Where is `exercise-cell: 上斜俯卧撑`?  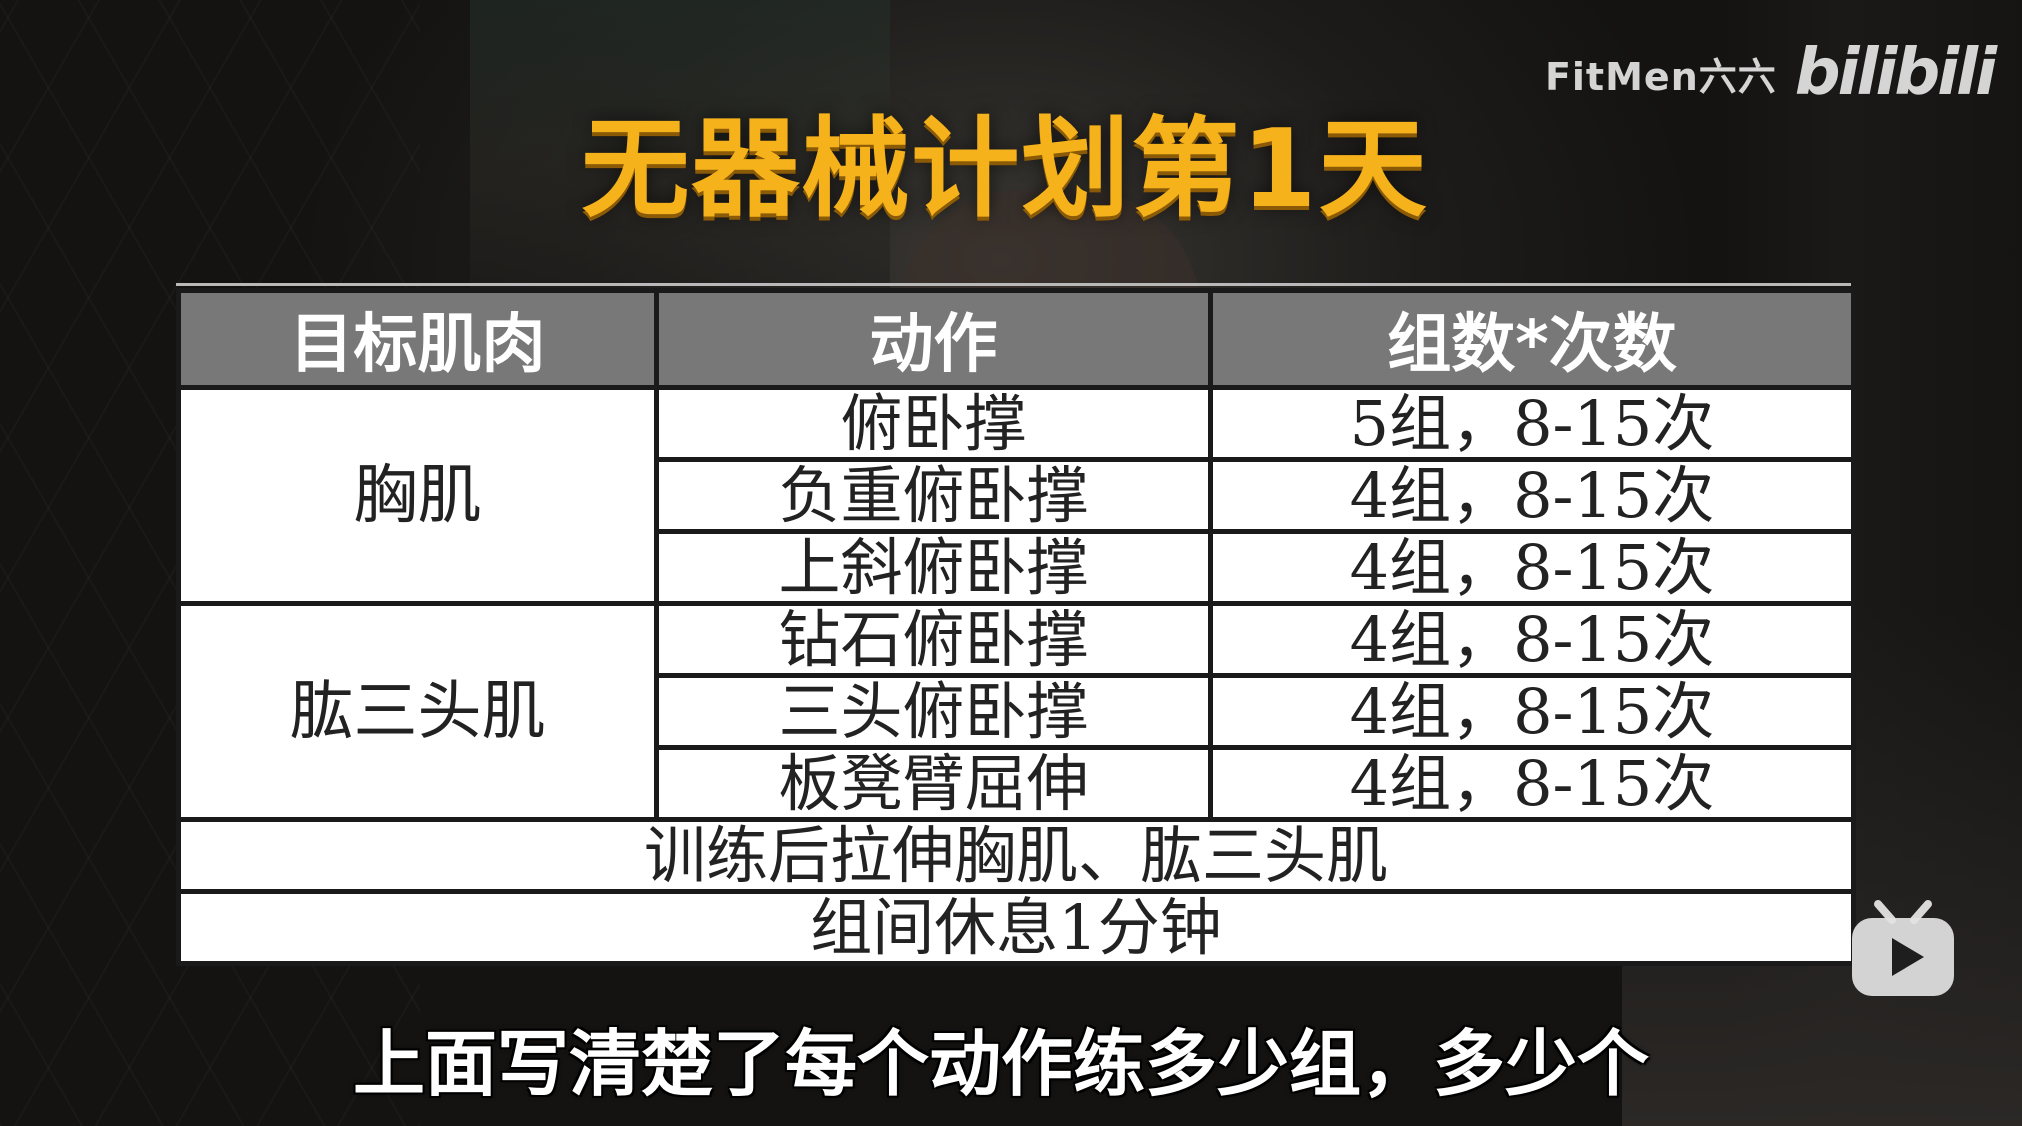 exercise-cell: 上斜俯卧撑 is located at coordinates (933, 567).